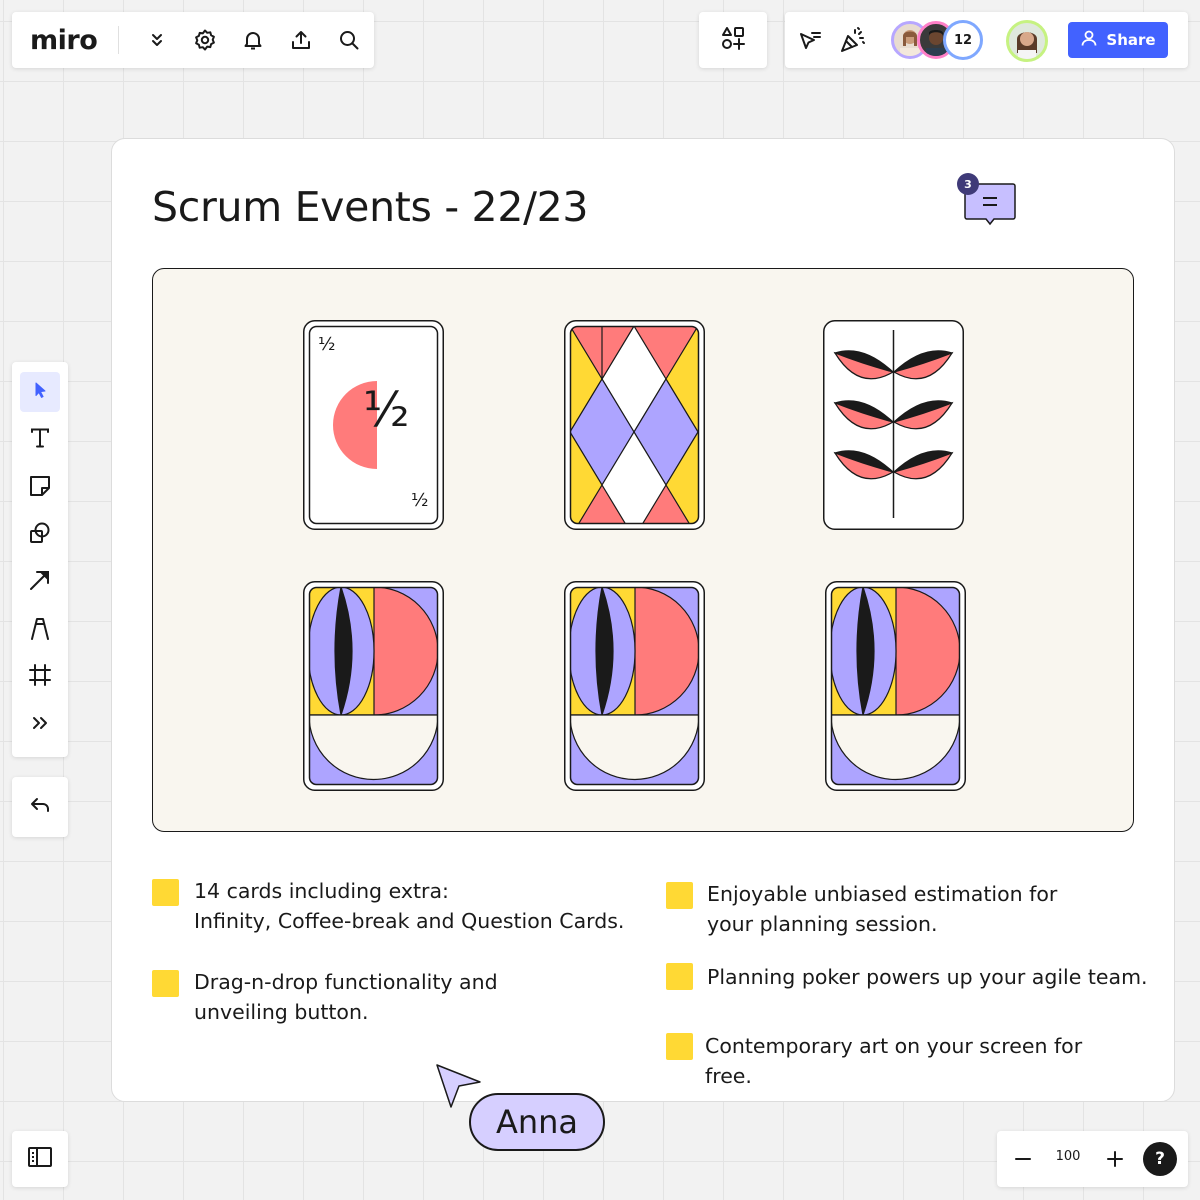 The height and width of the screenshot is (1200, 1200). What do you see at coordinates (67, 40) in the screenshot?
I see `miro-logo: miro` at bounding box center [67, 40].